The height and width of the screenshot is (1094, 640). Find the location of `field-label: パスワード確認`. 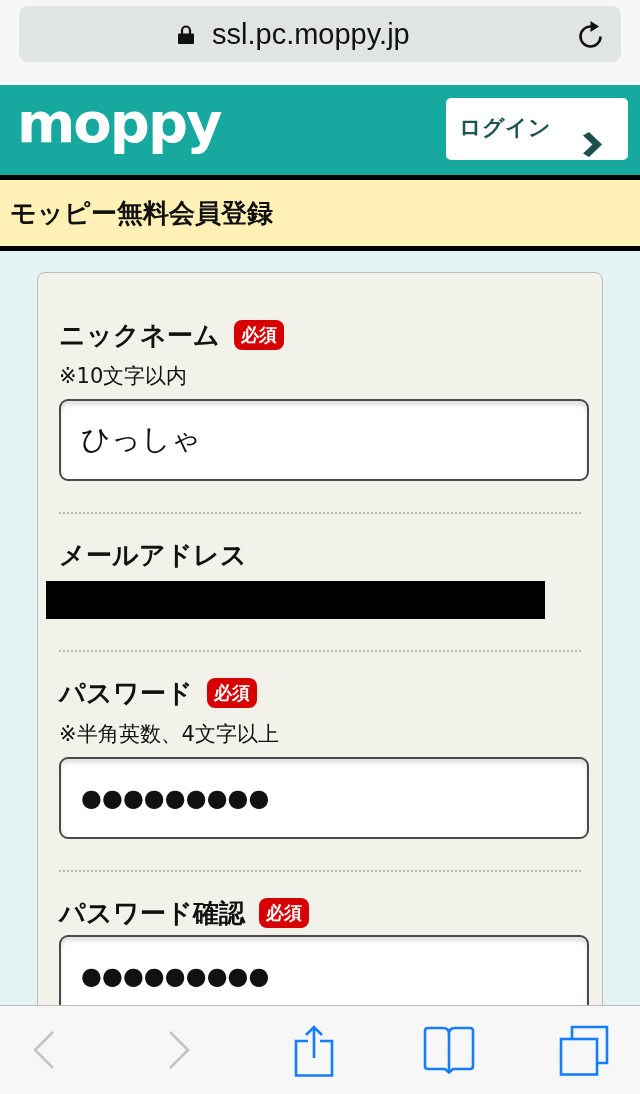

field-label: パスワード確認 is located at coordinates (152, 913).